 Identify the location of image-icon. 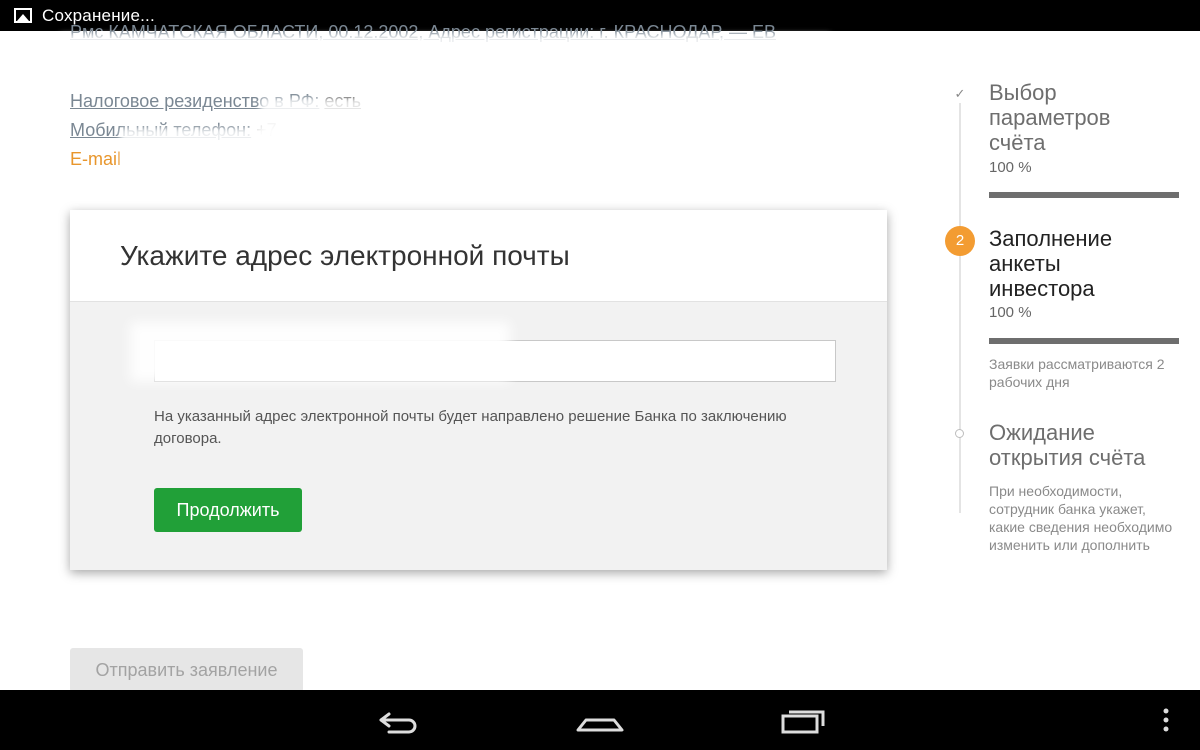
(23, 15).